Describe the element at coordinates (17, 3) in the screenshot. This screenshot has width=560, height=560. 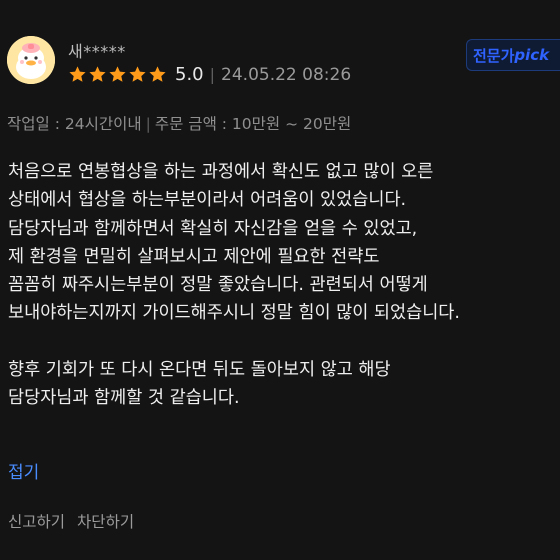
I see `clipped-previous-content: ··` at that location.